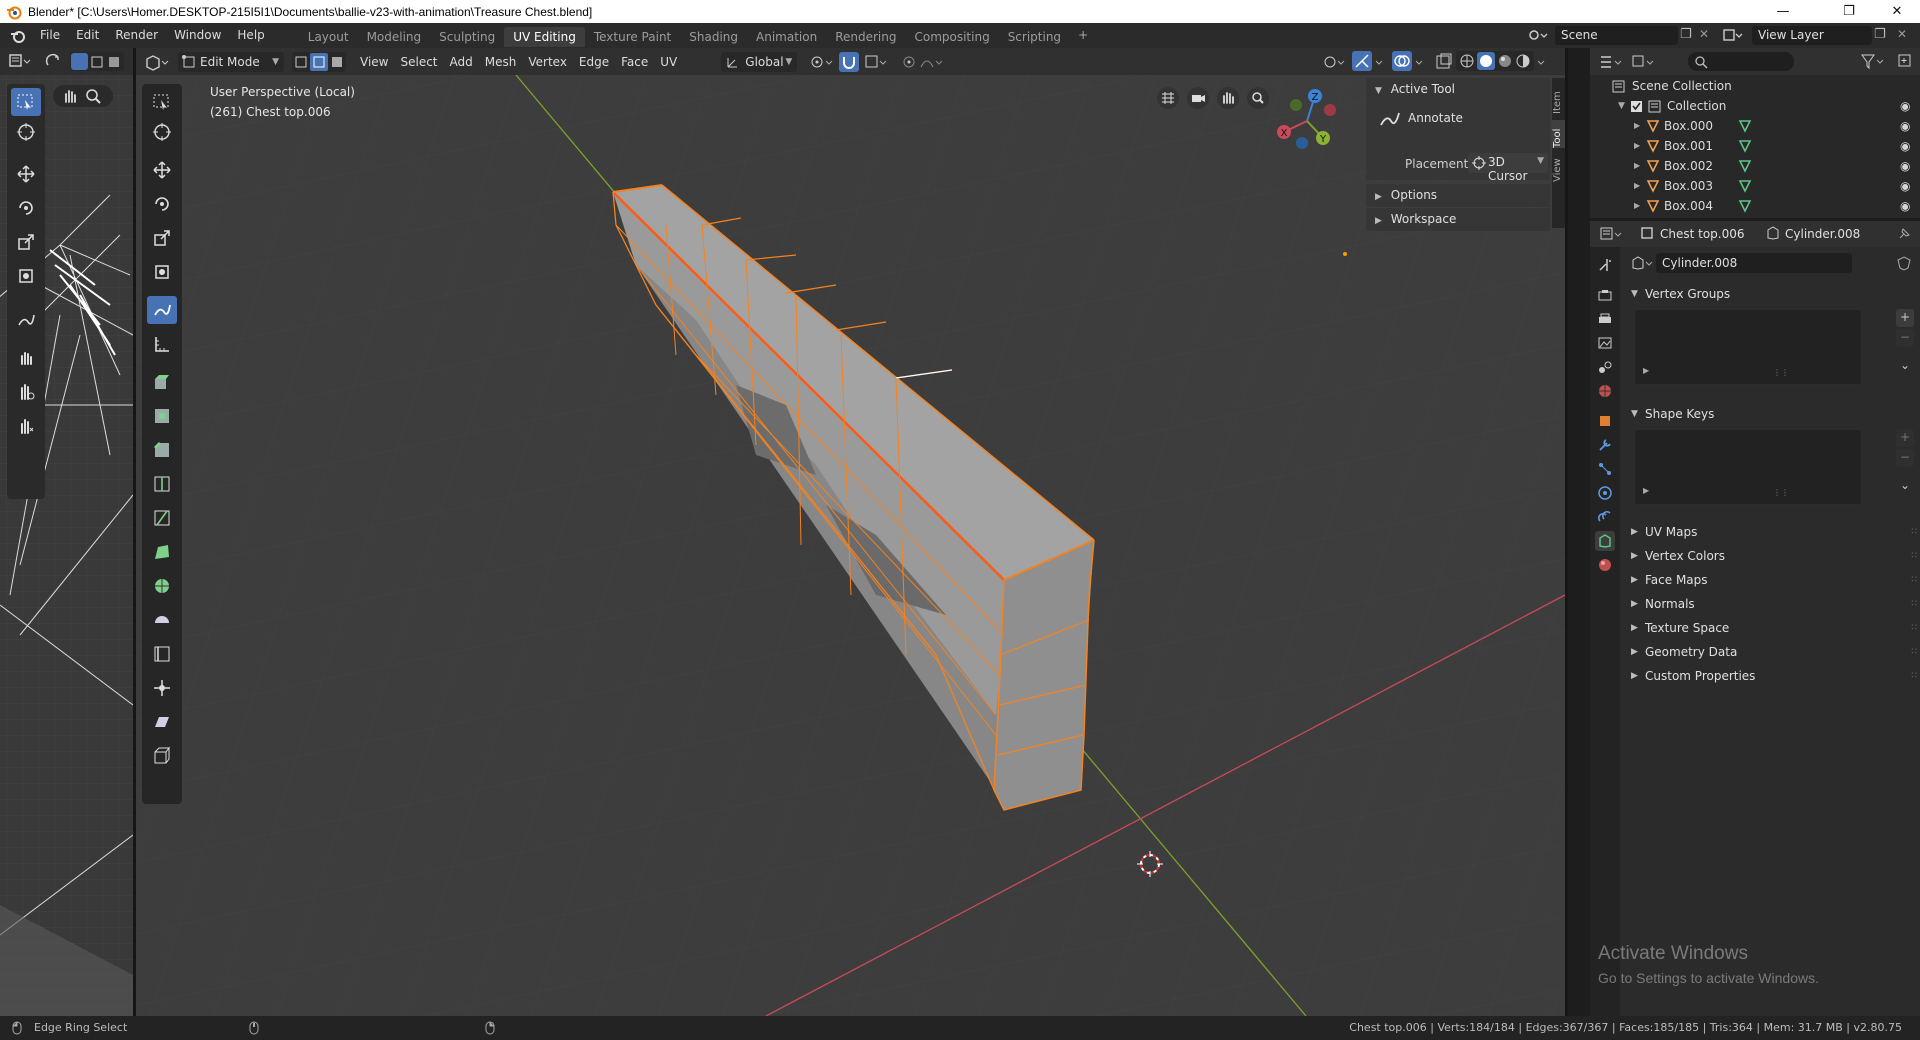  Describe the element at coordinates (1334, 62) in the screenshot. I see `selectability-icon` at that location.